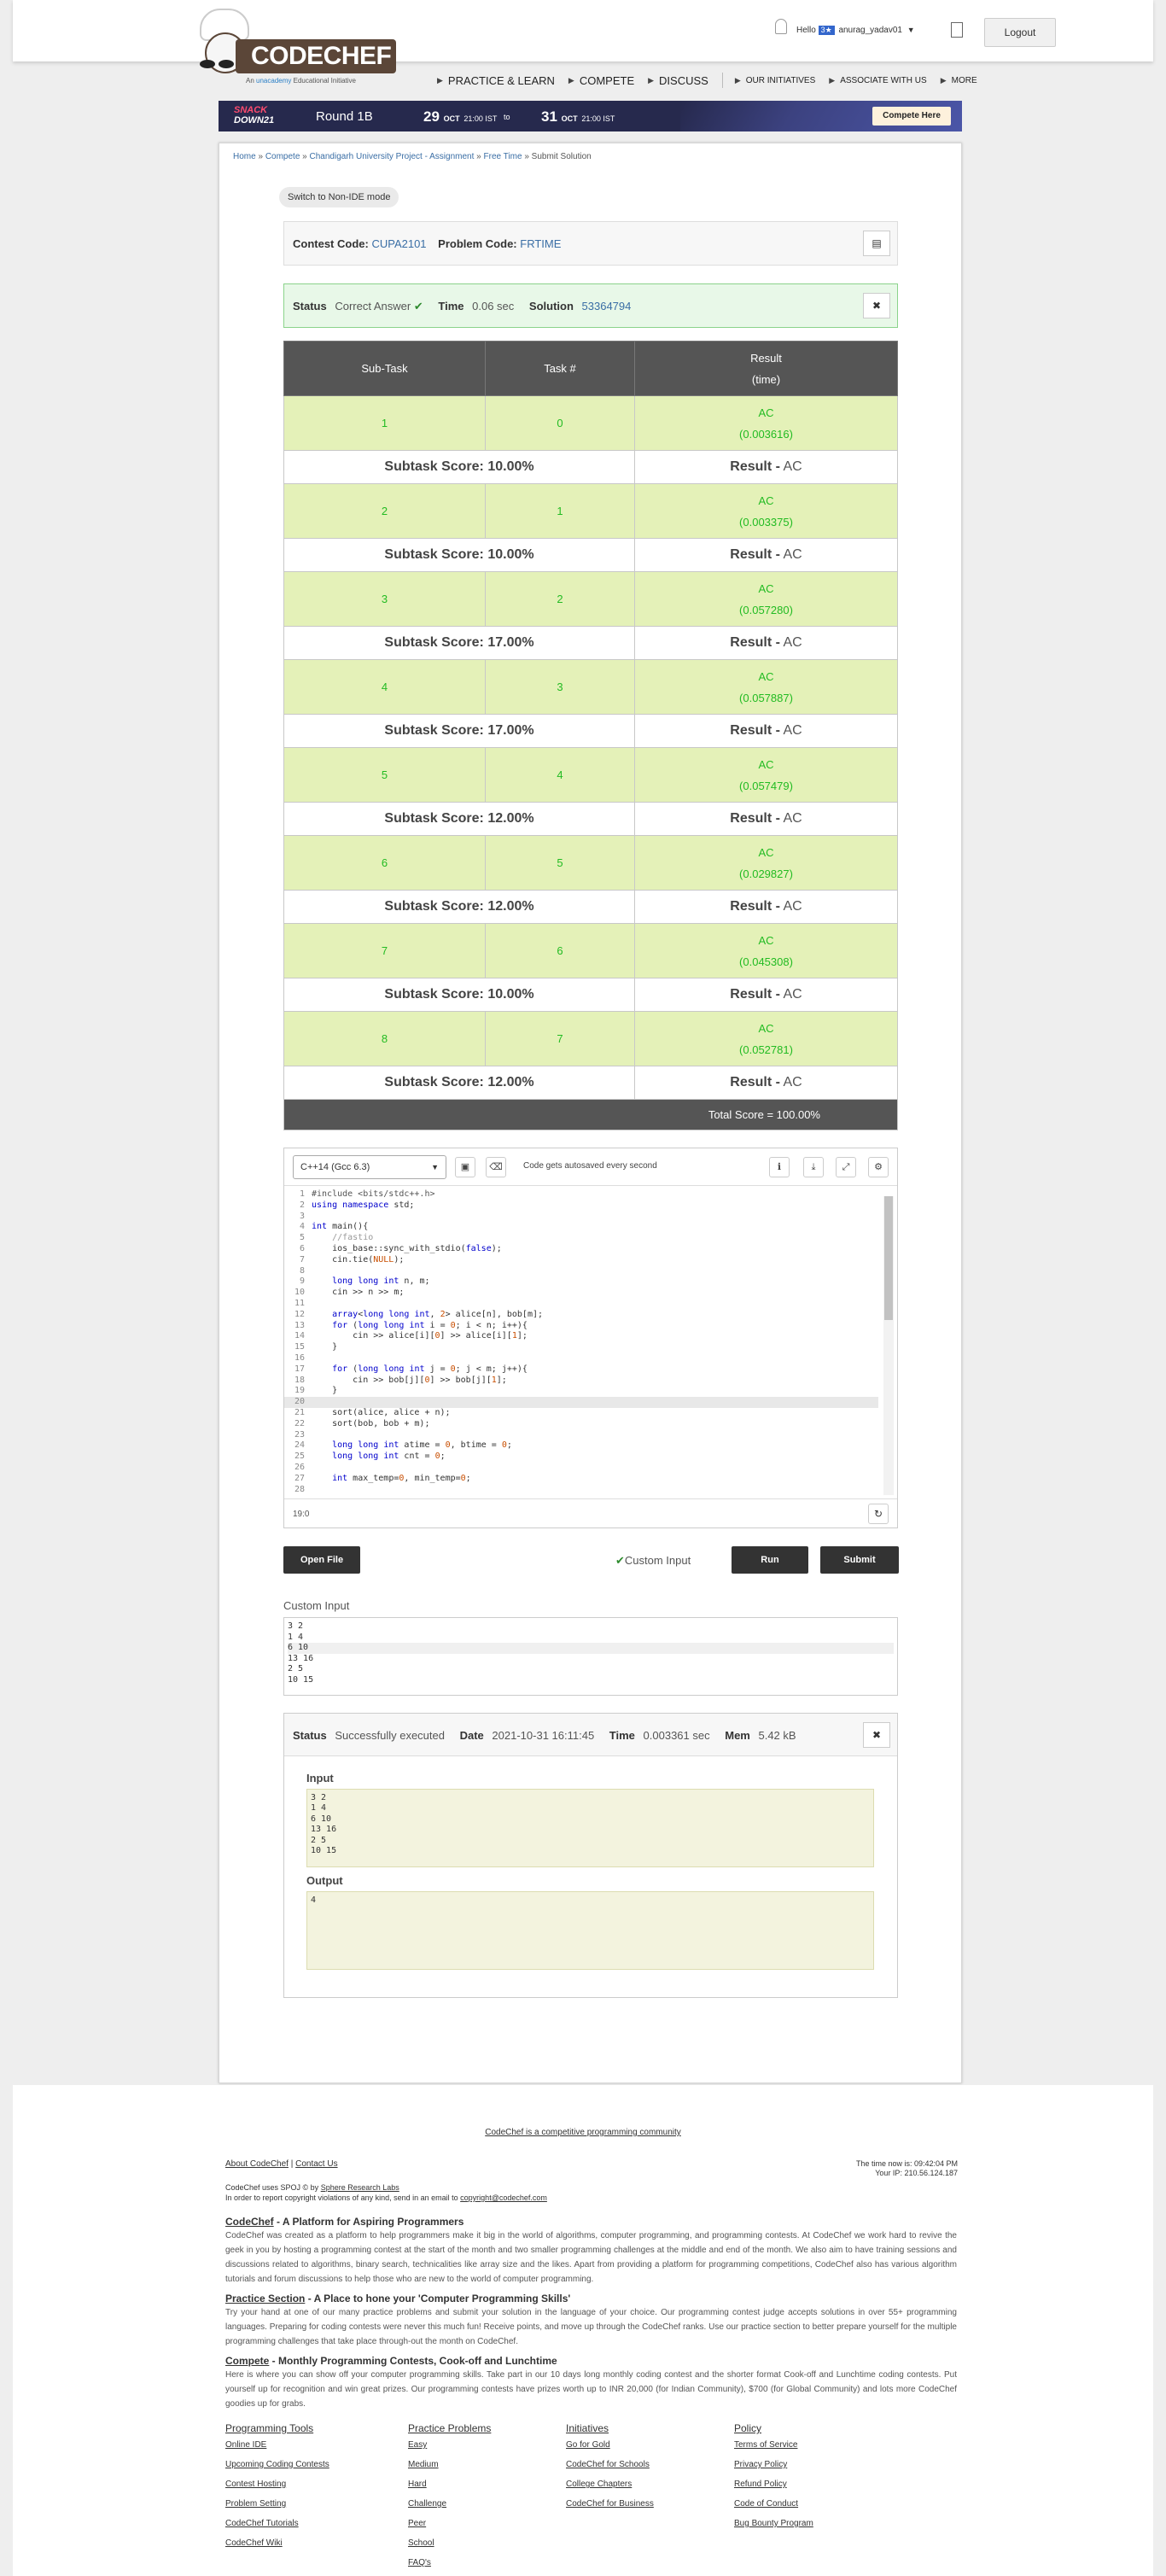 This screenshot has width=1166, height=2576. What do you see at coordinates (877, 243) in the screenshot?
I see `document-icon: ▤` at bounding box center [877, 243].